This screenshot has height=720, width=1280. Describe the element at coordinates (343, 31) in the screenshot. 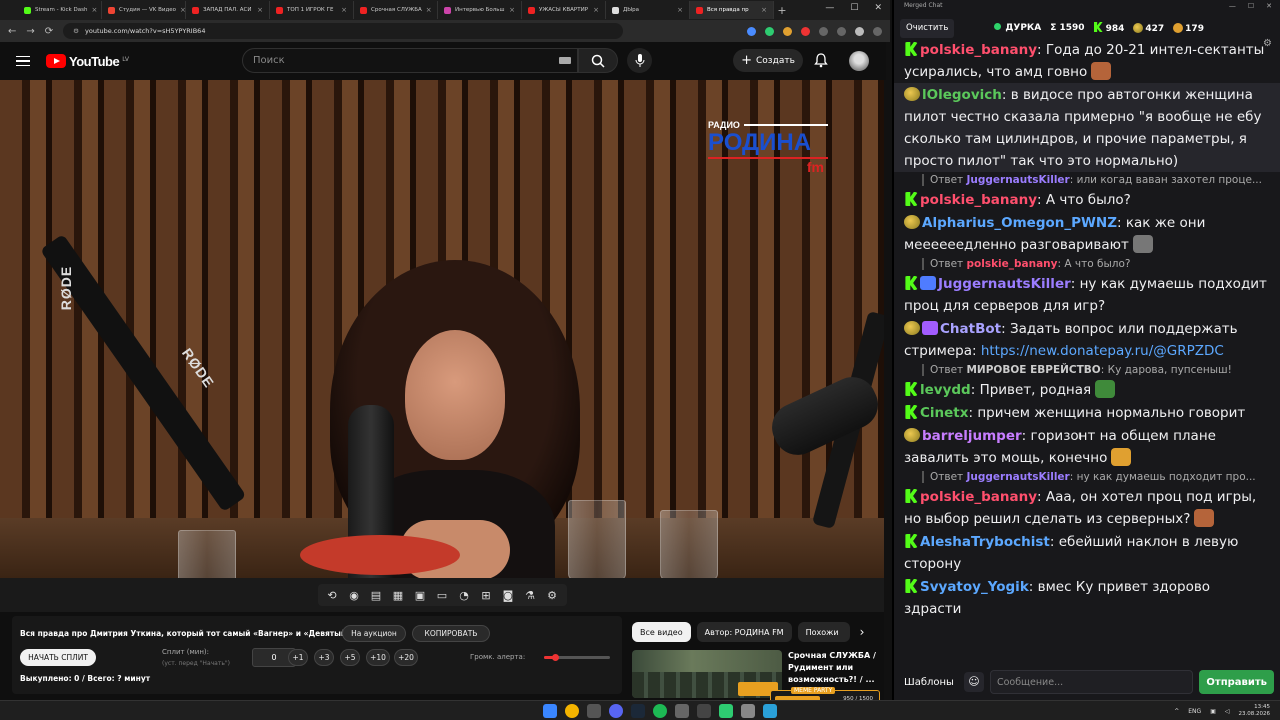

I see `url-field: ⚙ youtube.com/watch?v=sH5YPYRIB64` at that location.